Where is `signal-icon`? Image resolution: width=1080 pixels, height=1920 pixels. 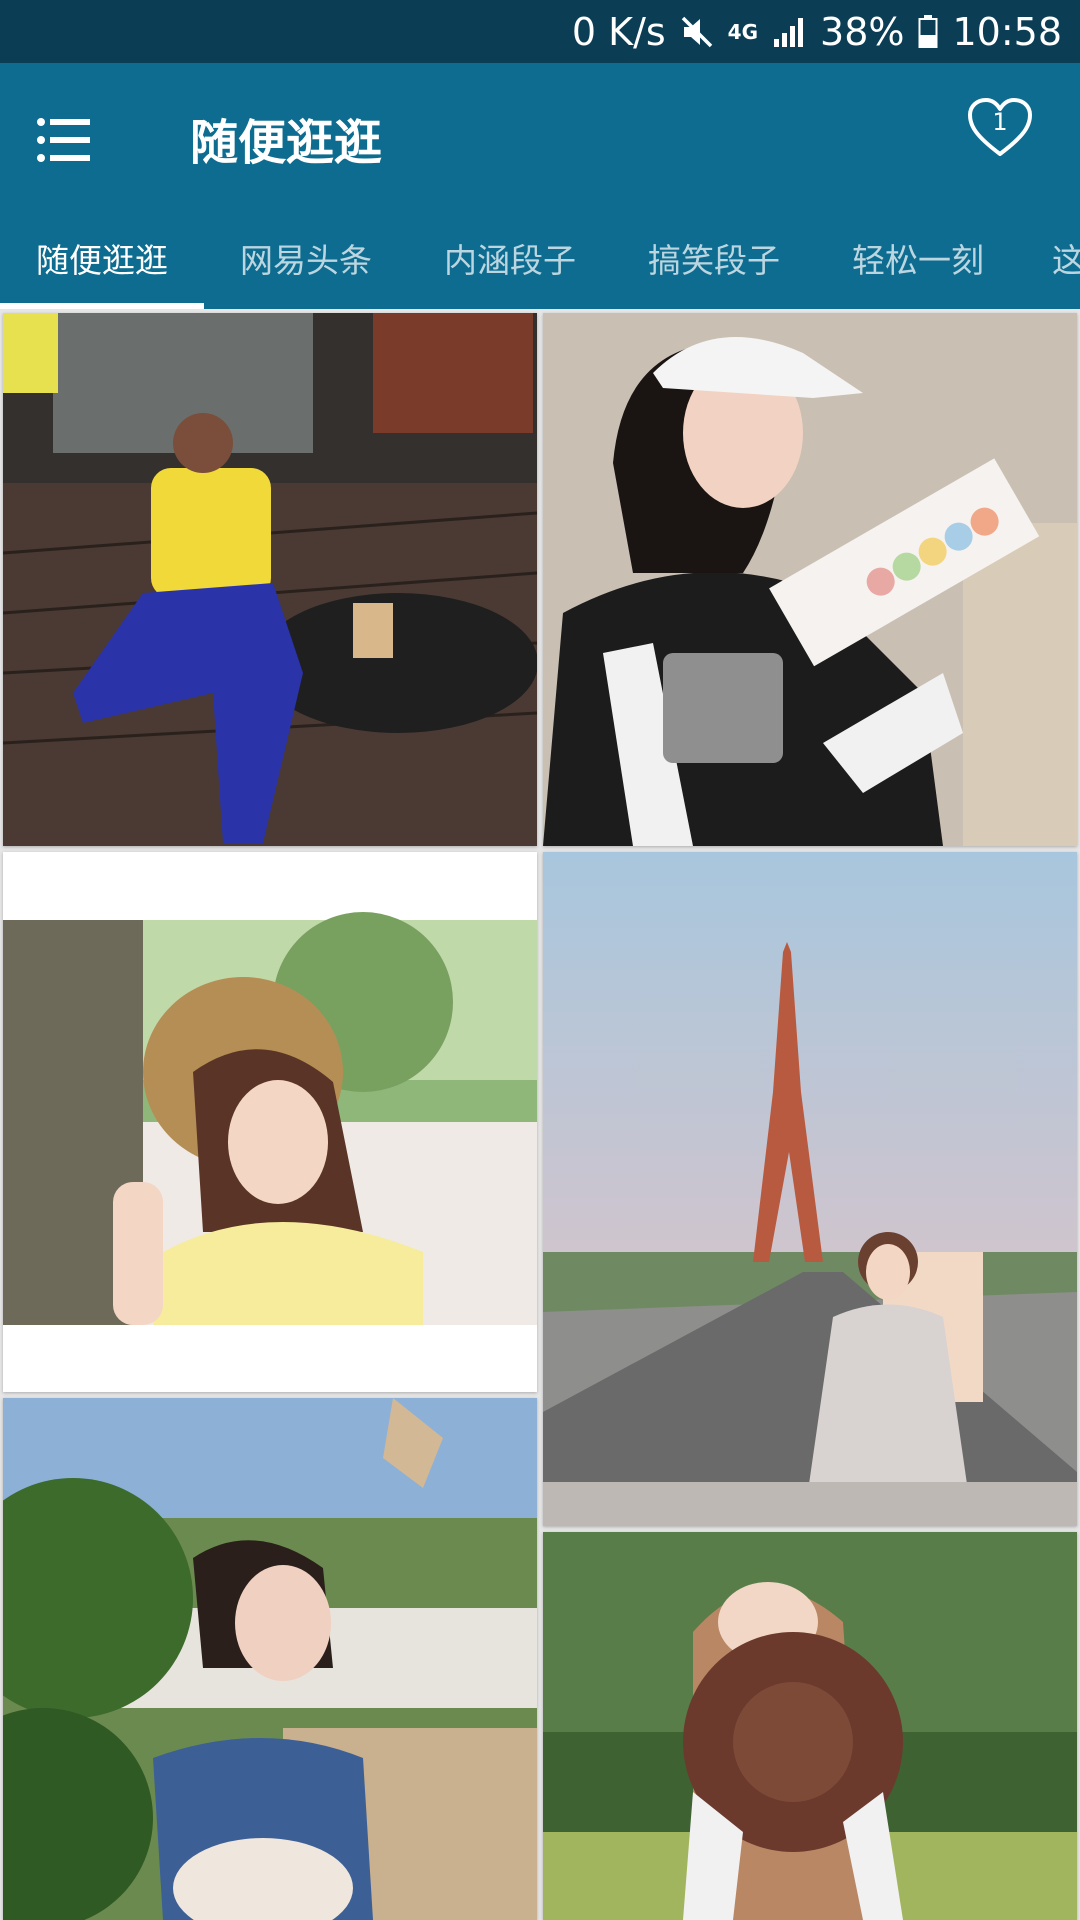 signal-icon is located at coordinates (789, 32).